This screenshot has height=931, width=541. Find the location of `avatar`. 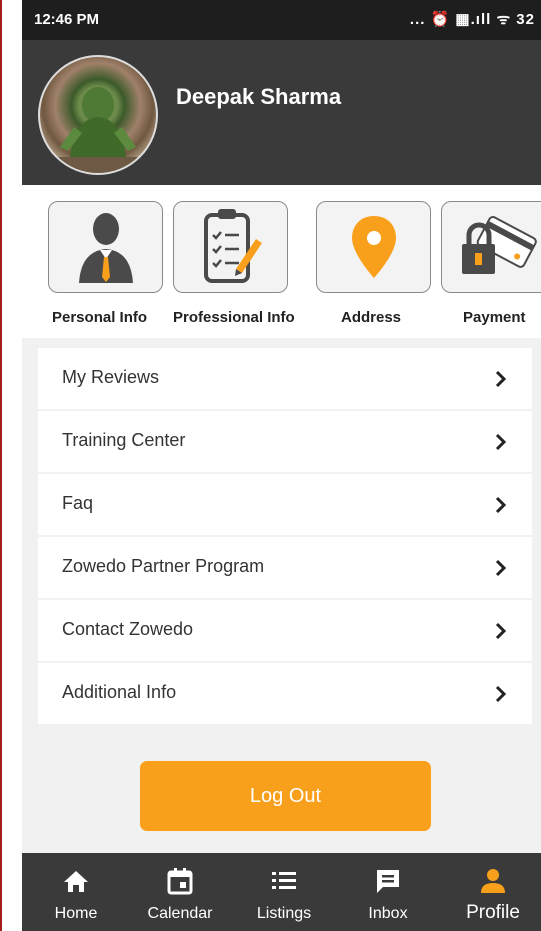

avatar is located at coordinates (98, 115).